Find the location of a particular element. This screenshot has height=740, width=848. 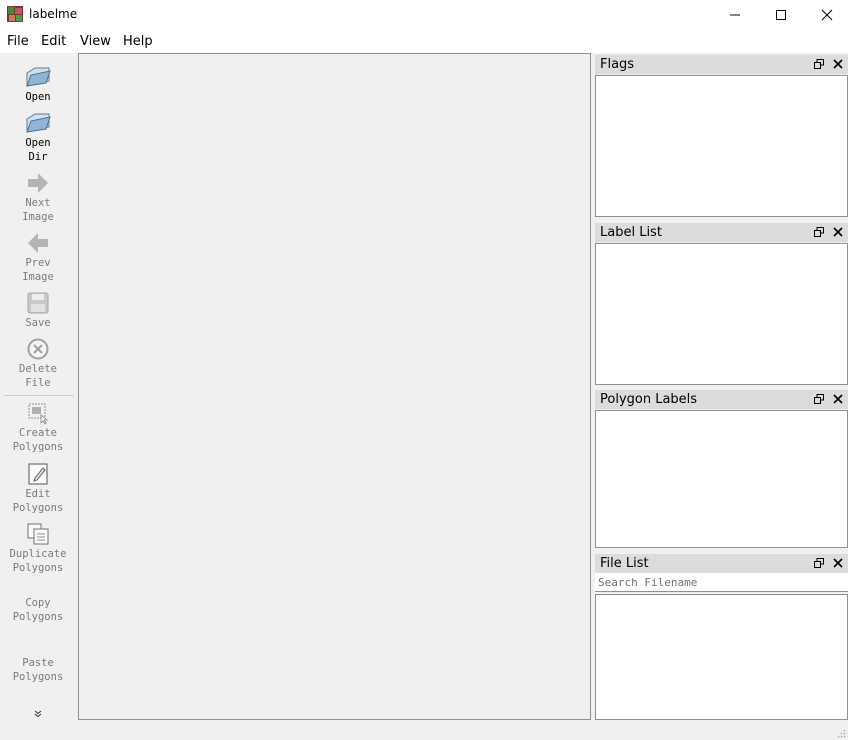

open-dir-label-line1: Open is located at coordinates (38, 143).